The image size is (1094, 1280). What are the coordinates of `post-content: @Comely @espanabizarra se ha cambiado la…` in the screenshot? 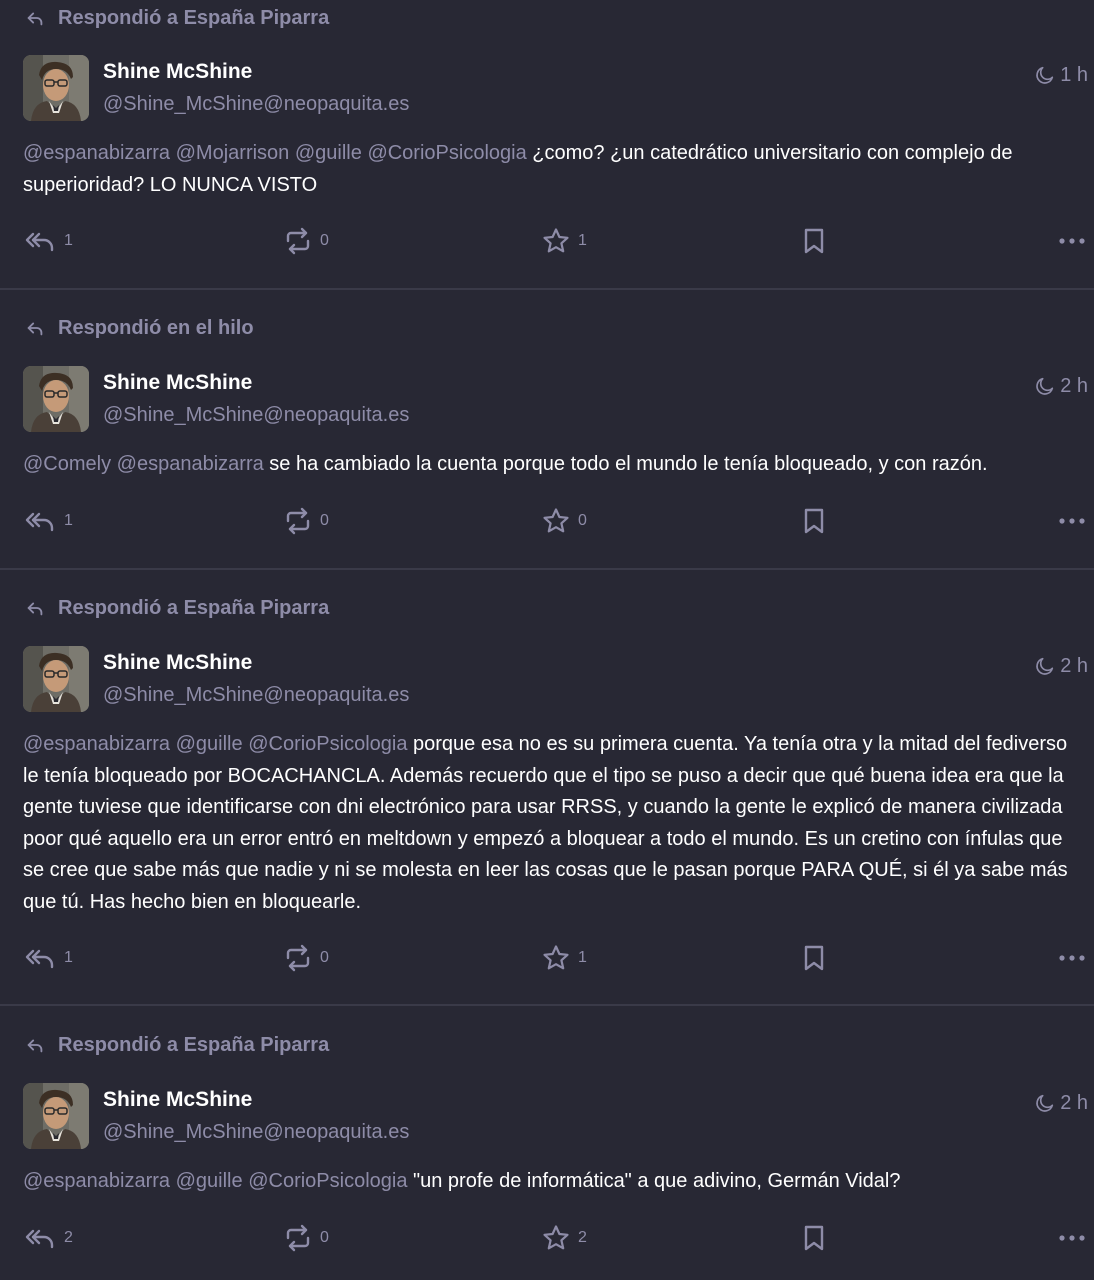 It's located at (555, 465).